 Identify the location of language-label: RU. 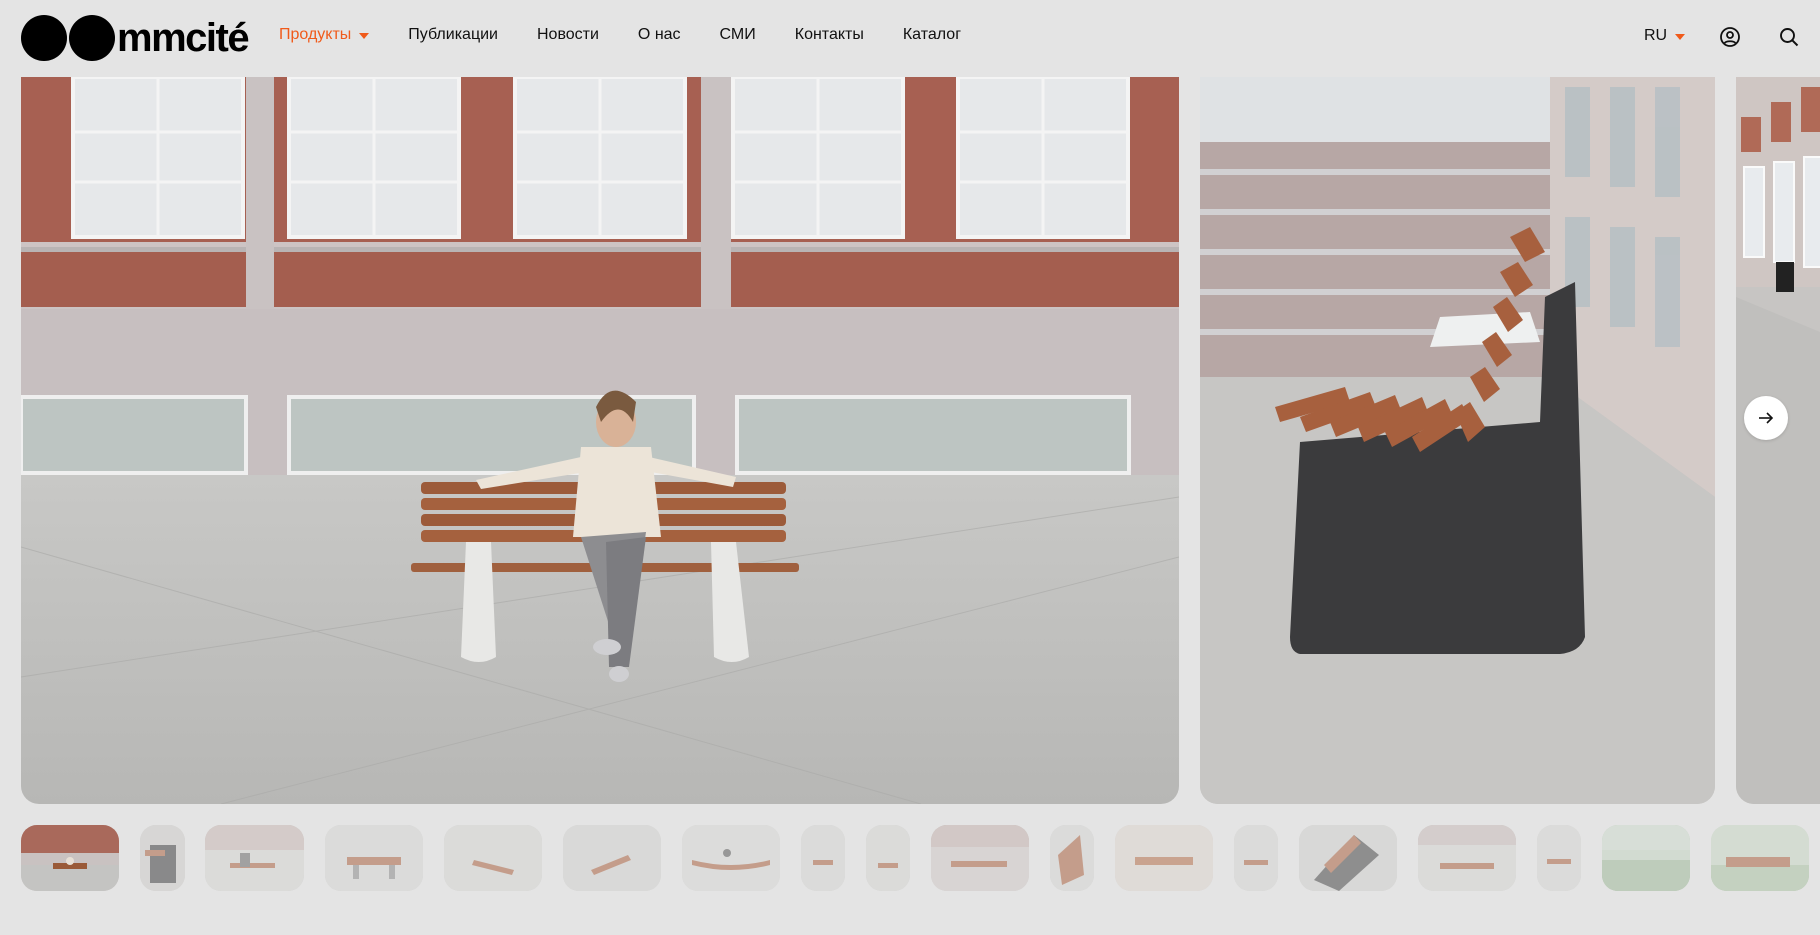
(1656, 35).